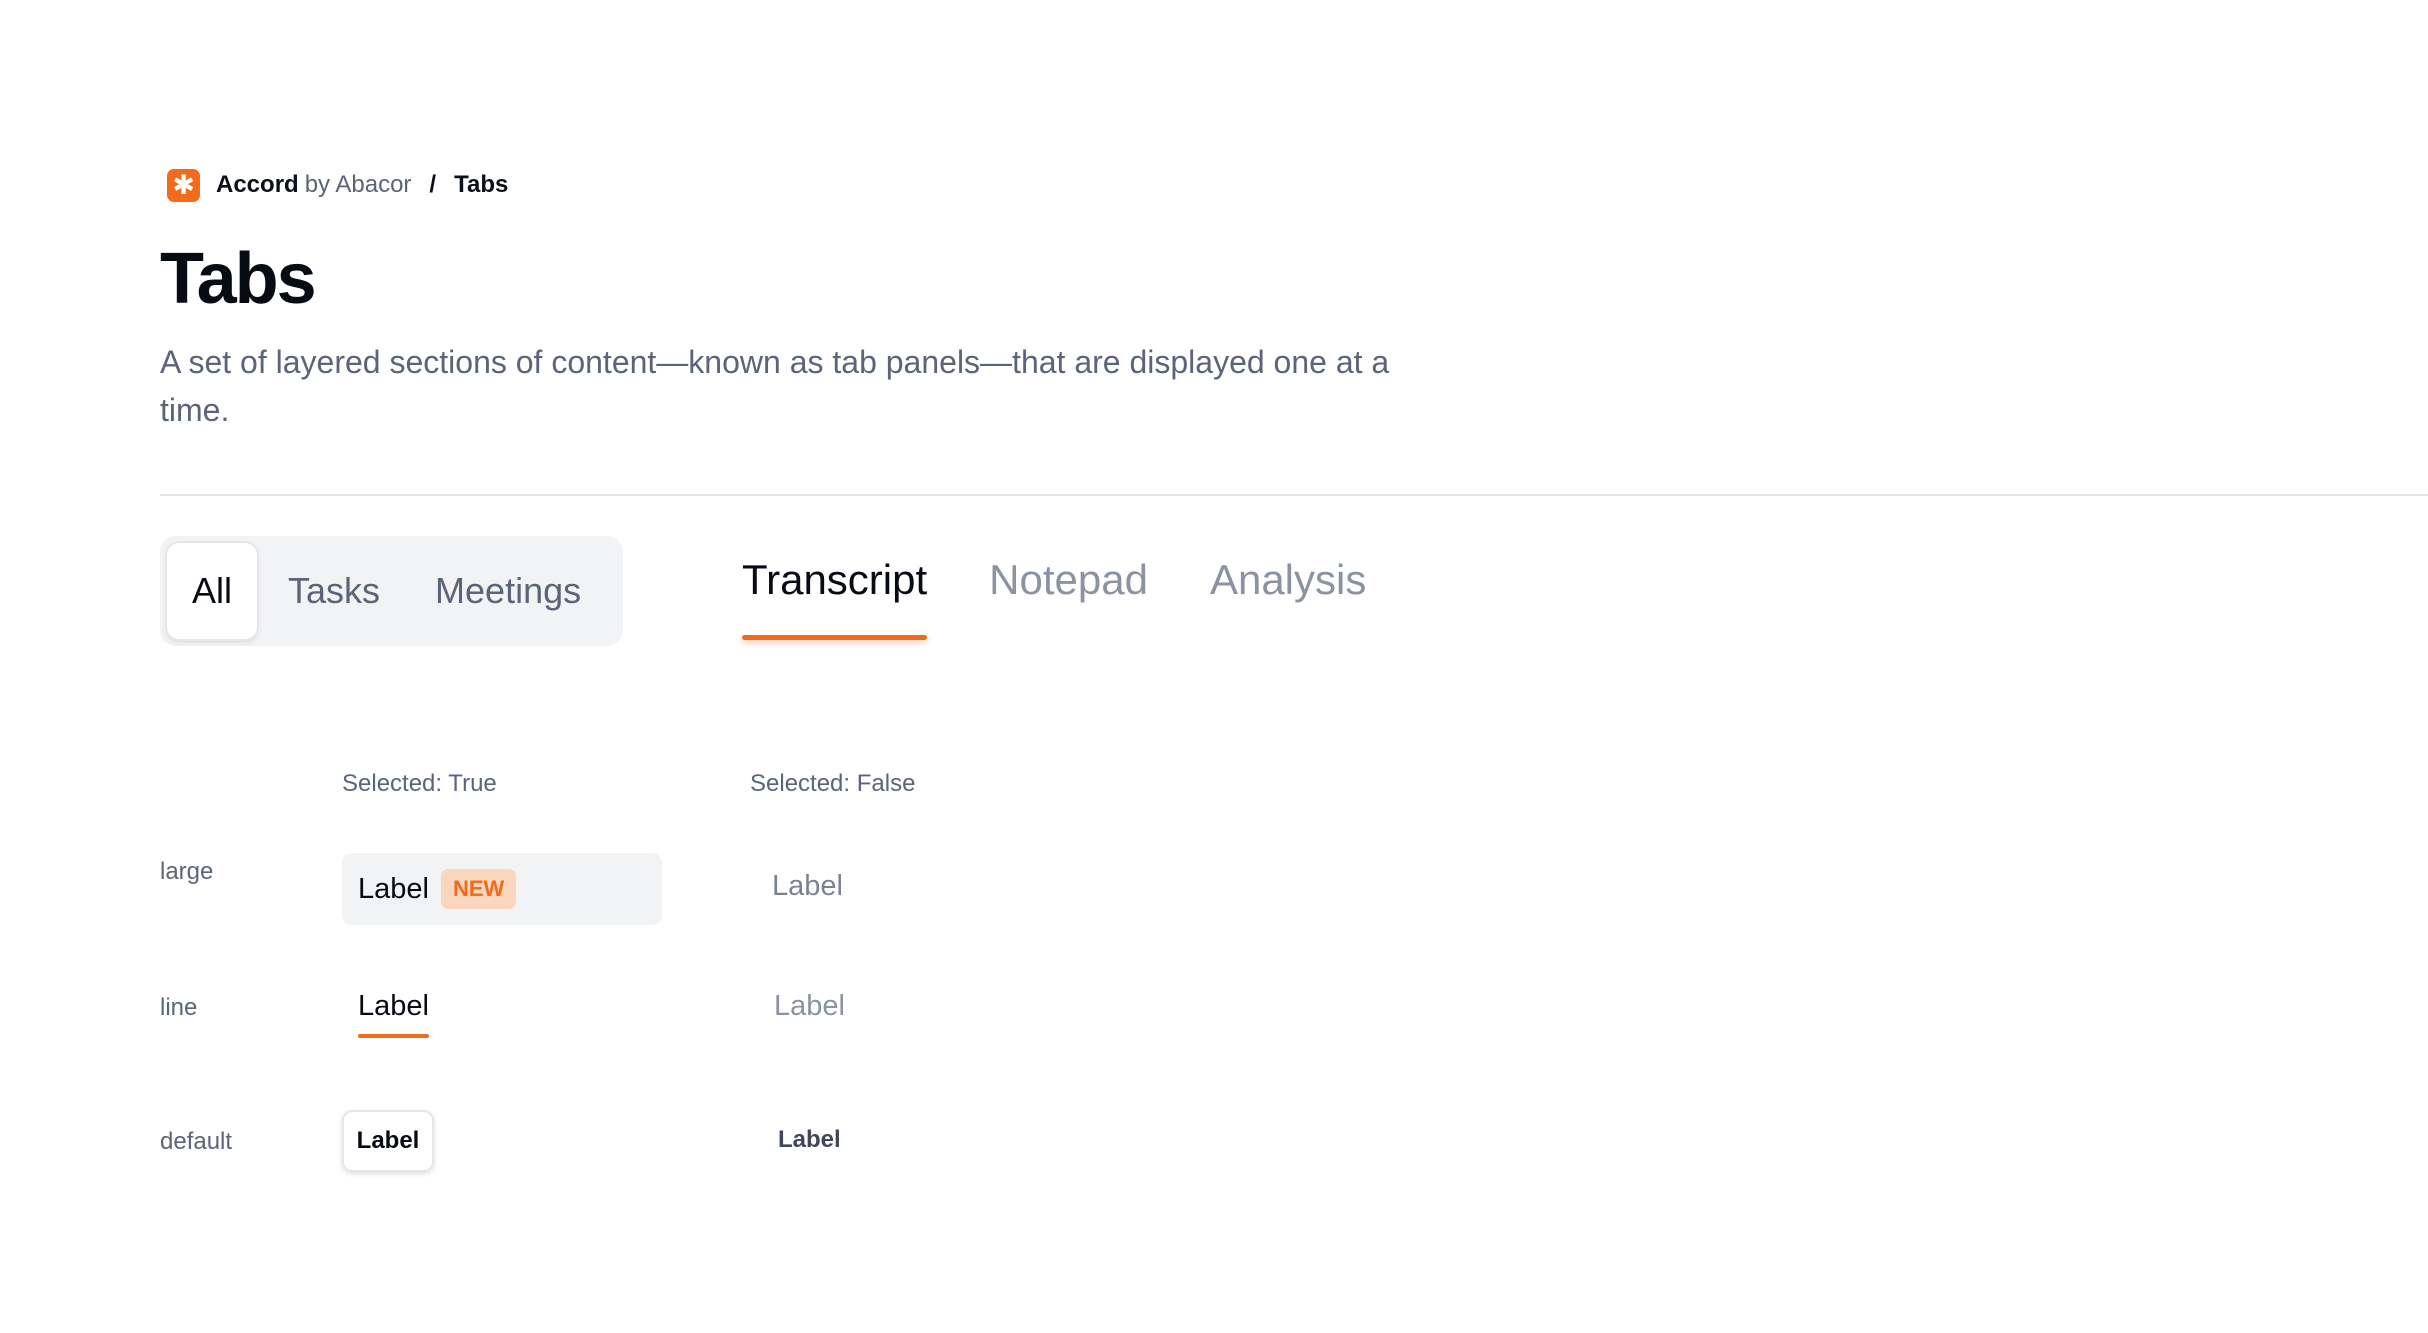 The width and height of the screenshot is (2428, 1333). I want to click on tab-line-unselected: Label, so click(809, 1006).